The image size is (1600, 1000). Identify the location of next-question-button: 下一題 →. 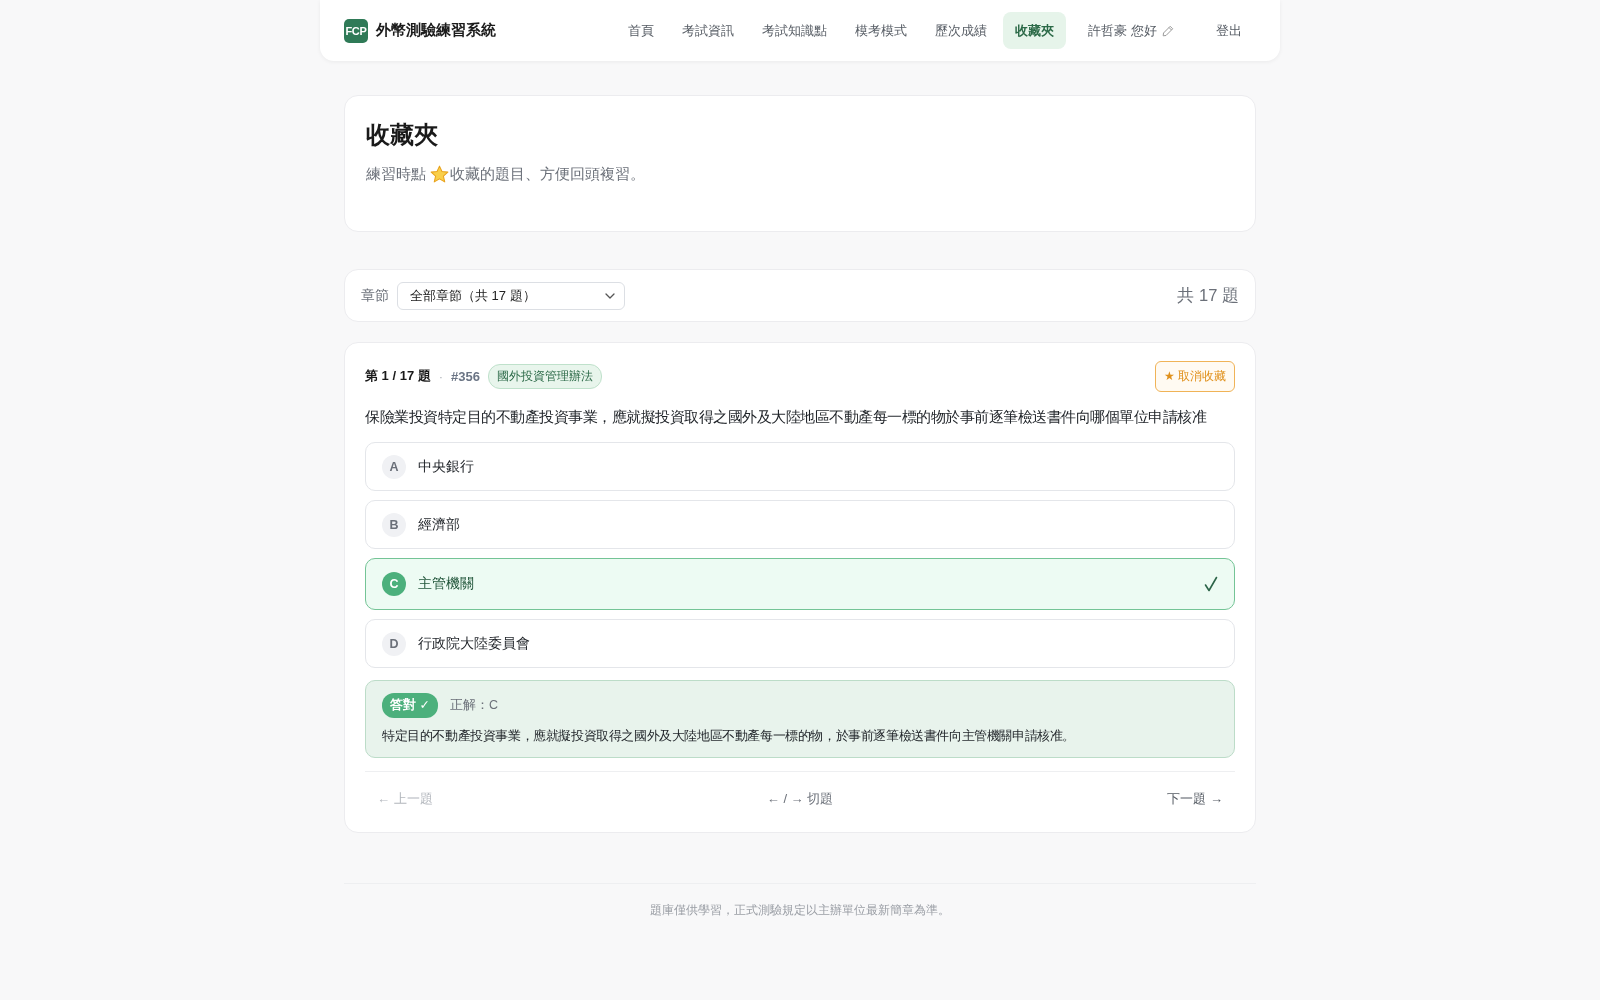
(1195, 799).